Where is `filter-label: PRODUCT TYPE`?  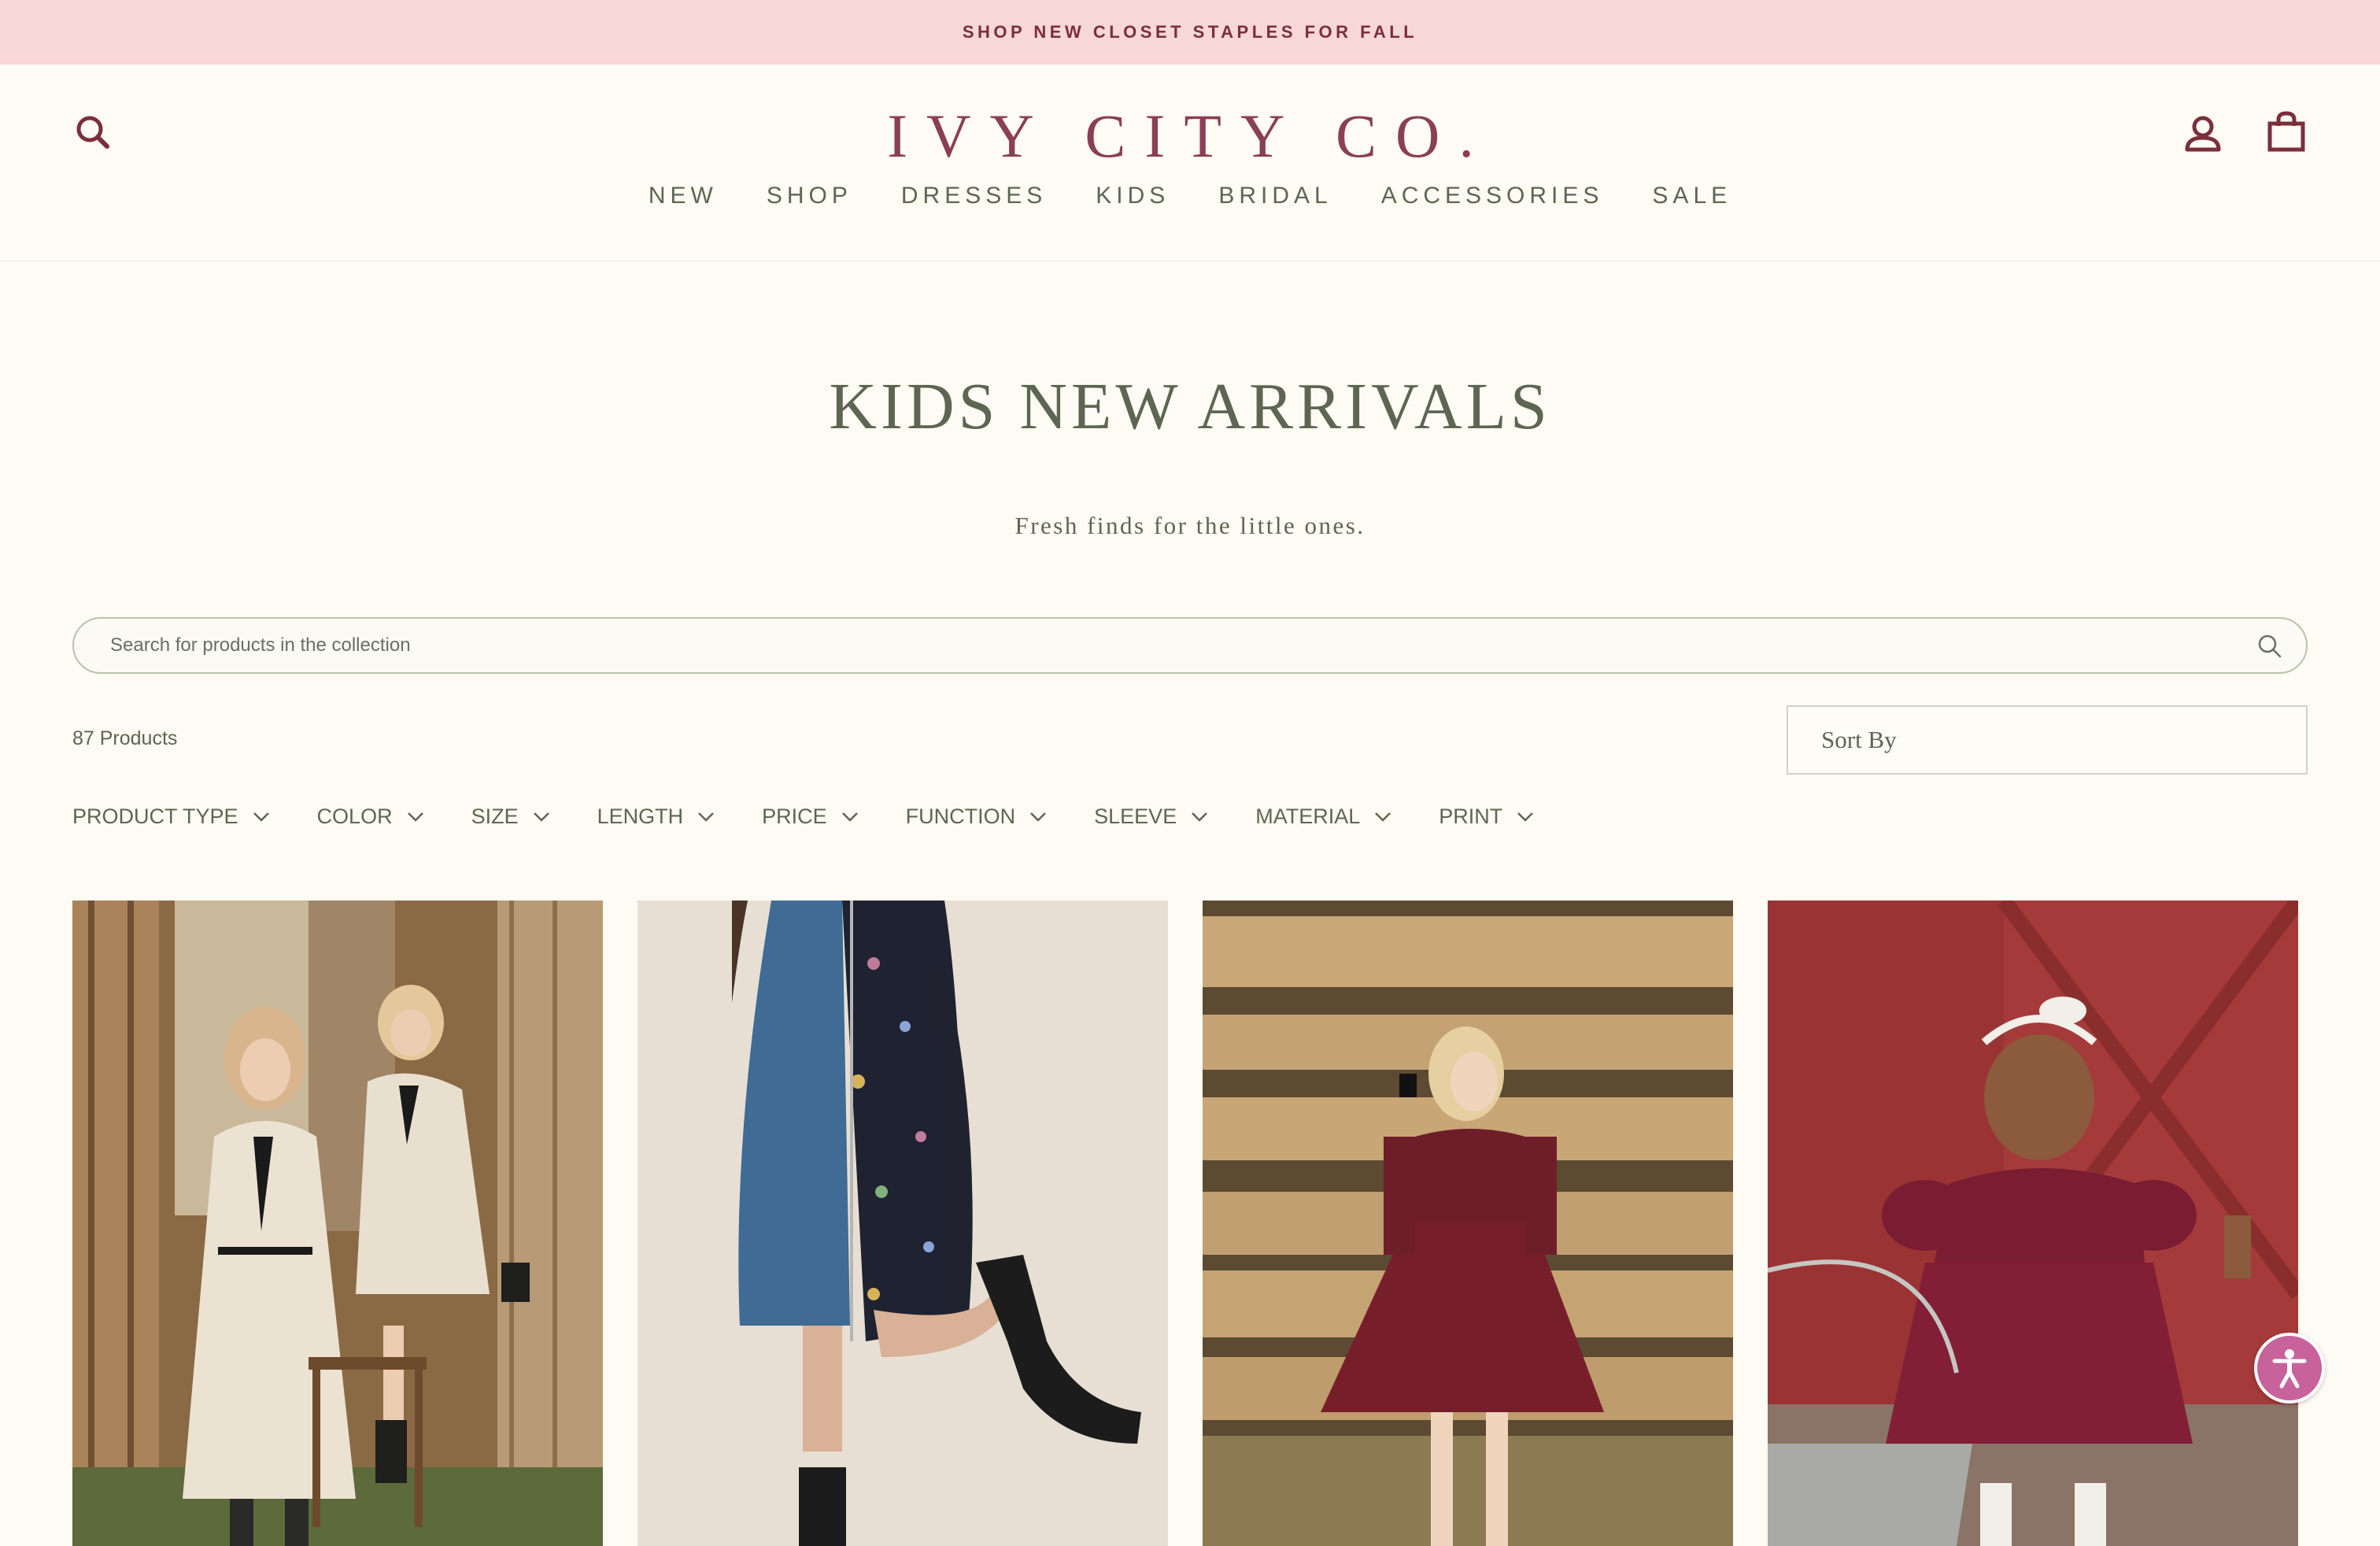 filter-label: PRODUCT TYPE is located at coordinates (155, 816).